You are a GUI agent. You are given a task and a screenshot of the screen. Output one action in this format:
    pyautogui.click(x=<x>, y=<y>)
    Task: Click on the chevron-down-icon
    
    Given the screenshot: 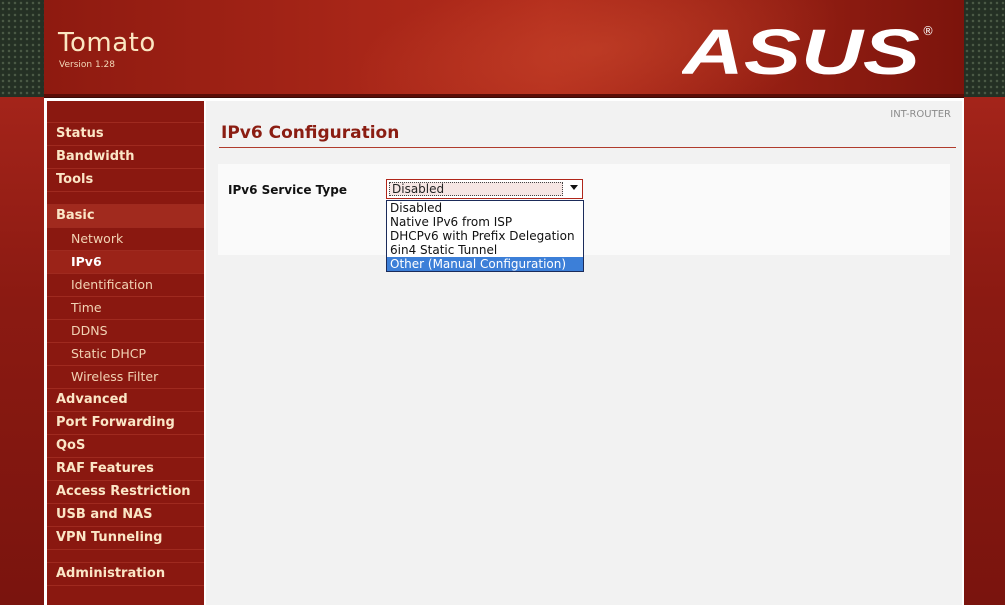 What is the action you would take?
    pyautogui.click(x=574, y=187)
    